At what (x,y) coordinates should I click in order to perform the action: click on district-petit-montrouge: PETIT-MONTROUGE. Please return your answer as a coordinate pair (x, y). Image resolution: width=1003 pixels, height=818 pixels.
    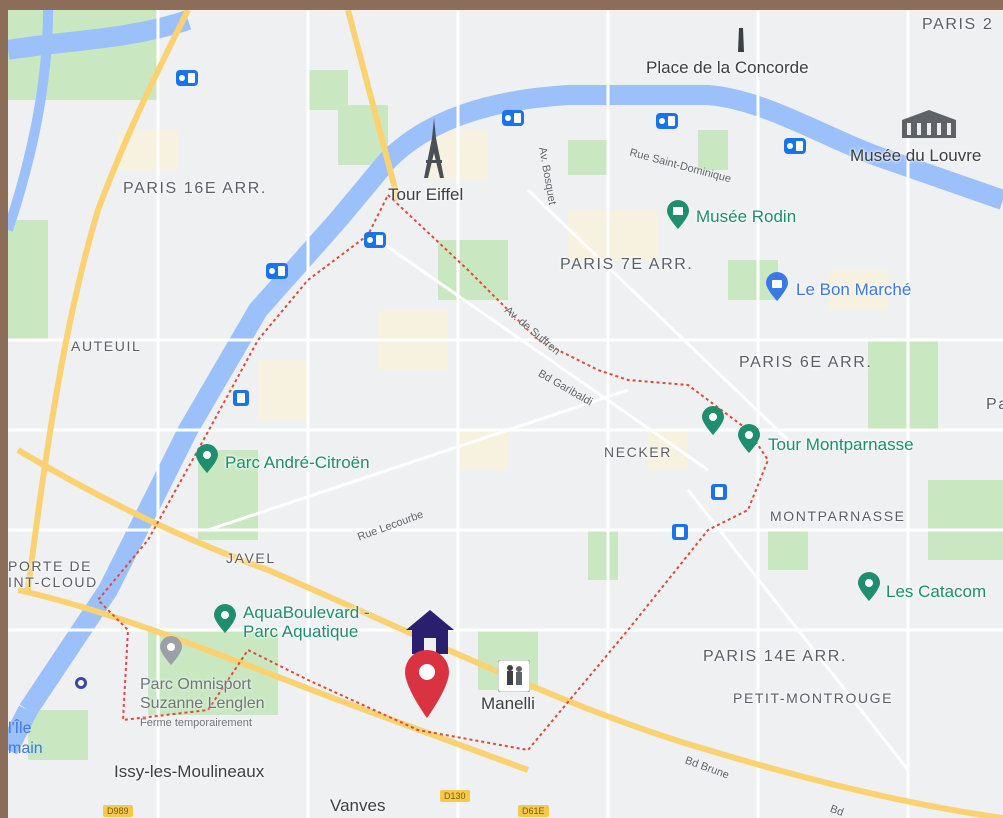
    Looking at the image, I should click on (813, 698).